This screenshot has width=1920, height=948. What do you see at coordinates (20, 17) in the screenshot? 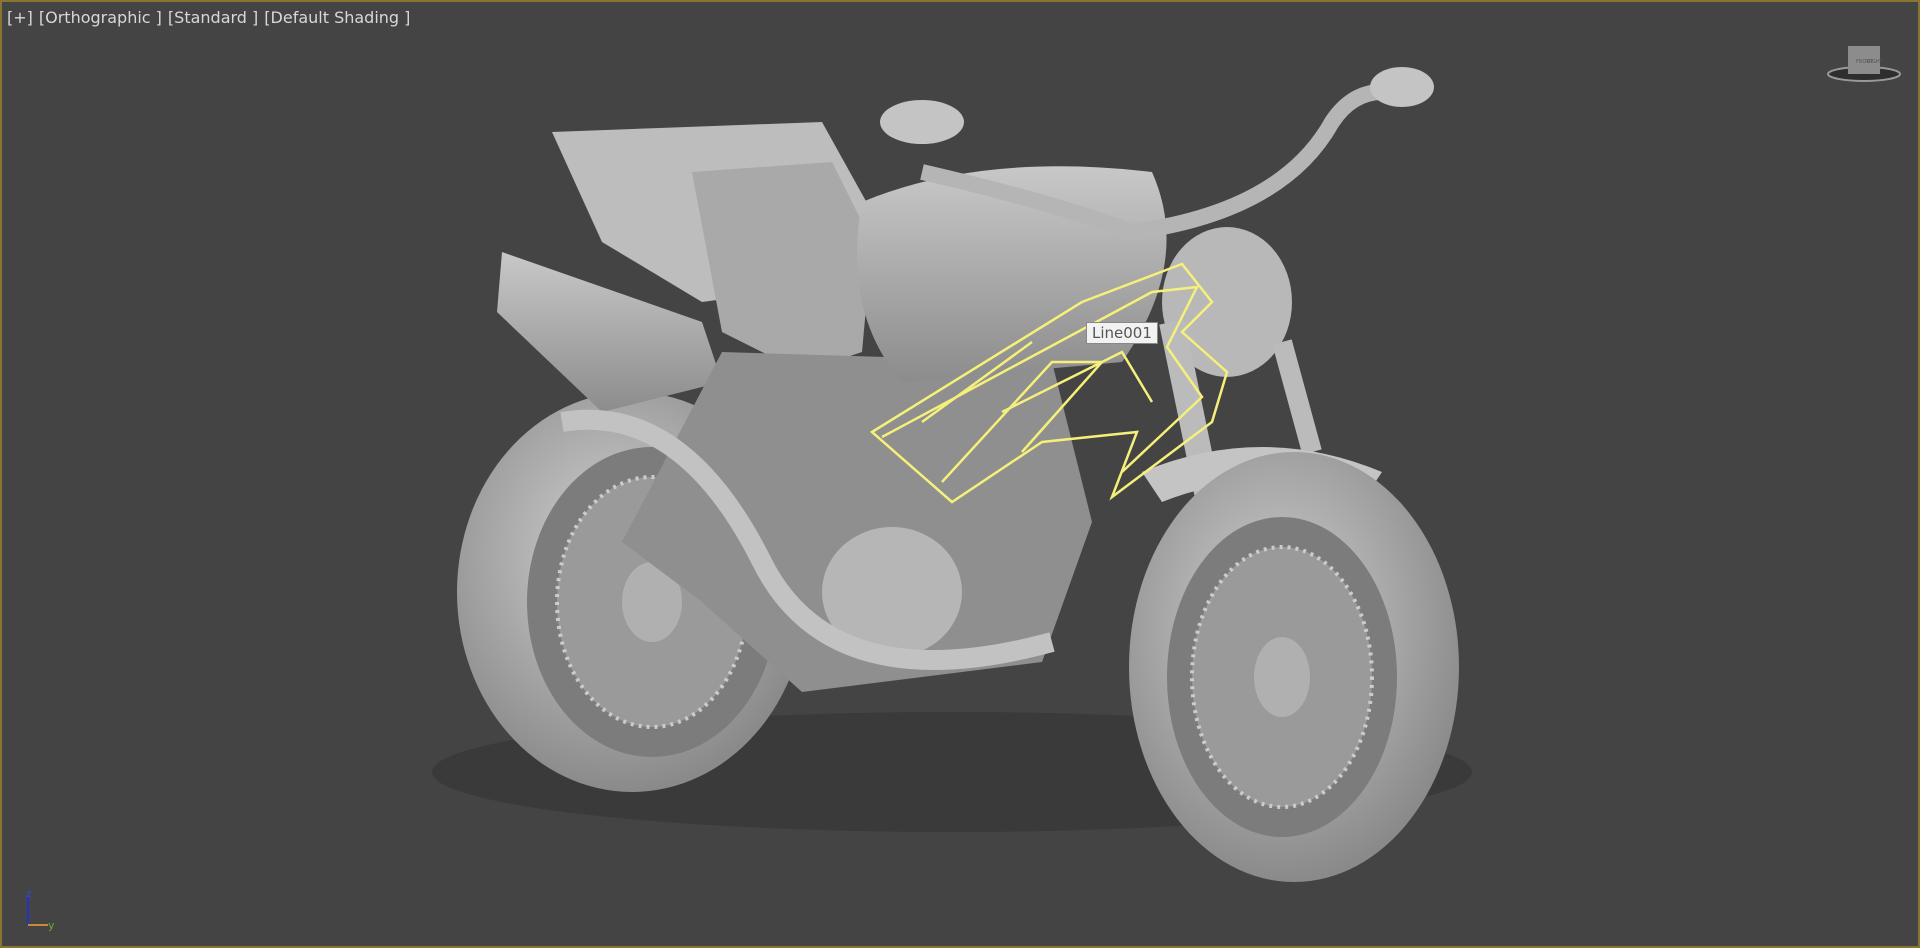
I see `viewport-general-menu: [+]` at bounding box center [20, 17].